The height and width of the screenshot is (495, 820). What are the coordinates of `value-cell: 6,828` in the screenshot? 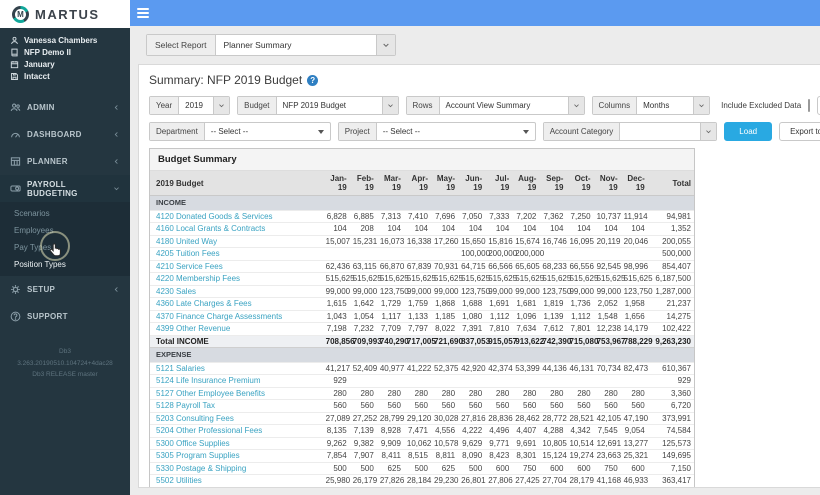 It's located at (336, 216).